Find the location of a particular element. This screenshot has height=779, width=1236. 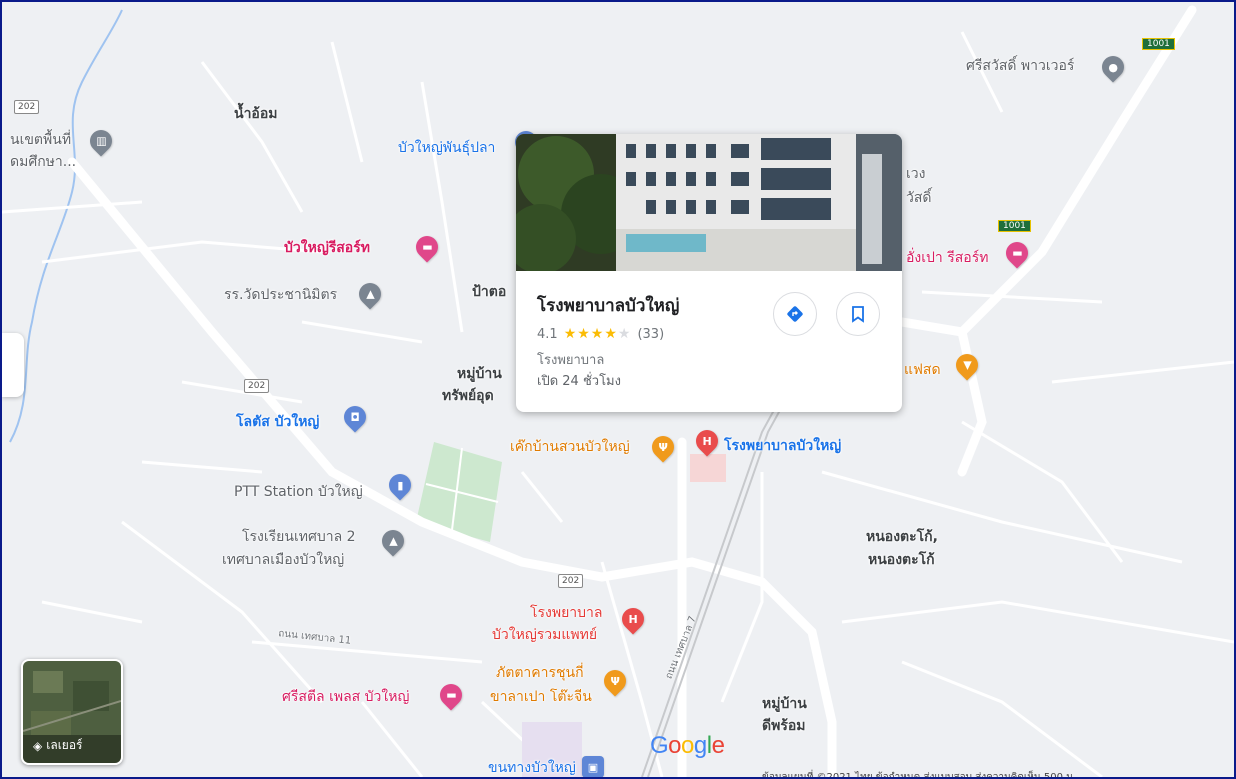

place-title: โรงพยาบาลบัวใหญ่ is located at coordinates (608, 306).